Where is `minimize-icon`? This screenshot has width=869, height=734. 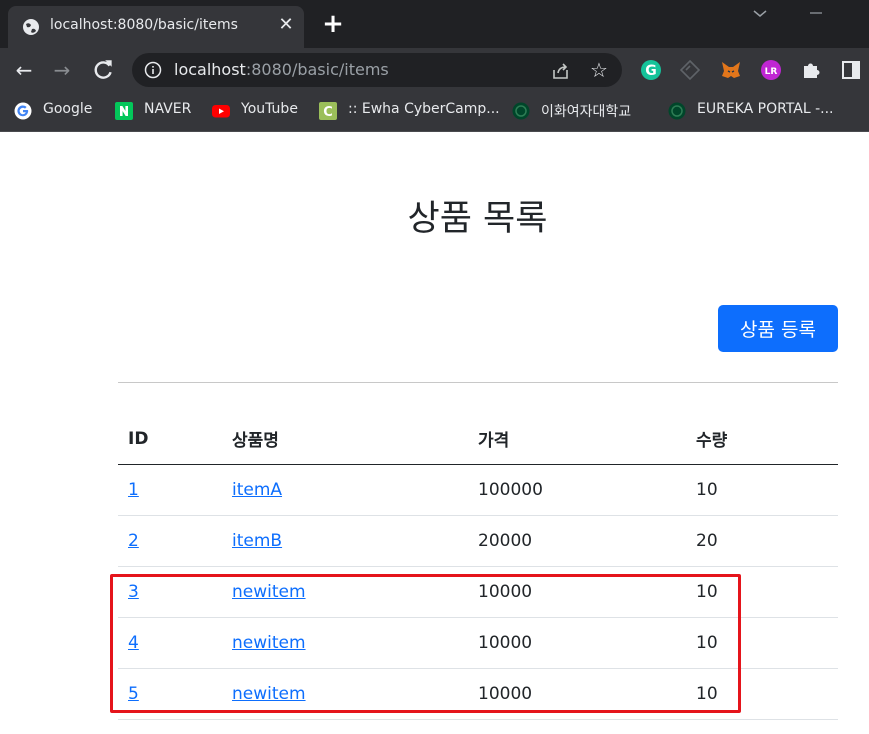
minimize-icon is located at coordinates (816, 13).